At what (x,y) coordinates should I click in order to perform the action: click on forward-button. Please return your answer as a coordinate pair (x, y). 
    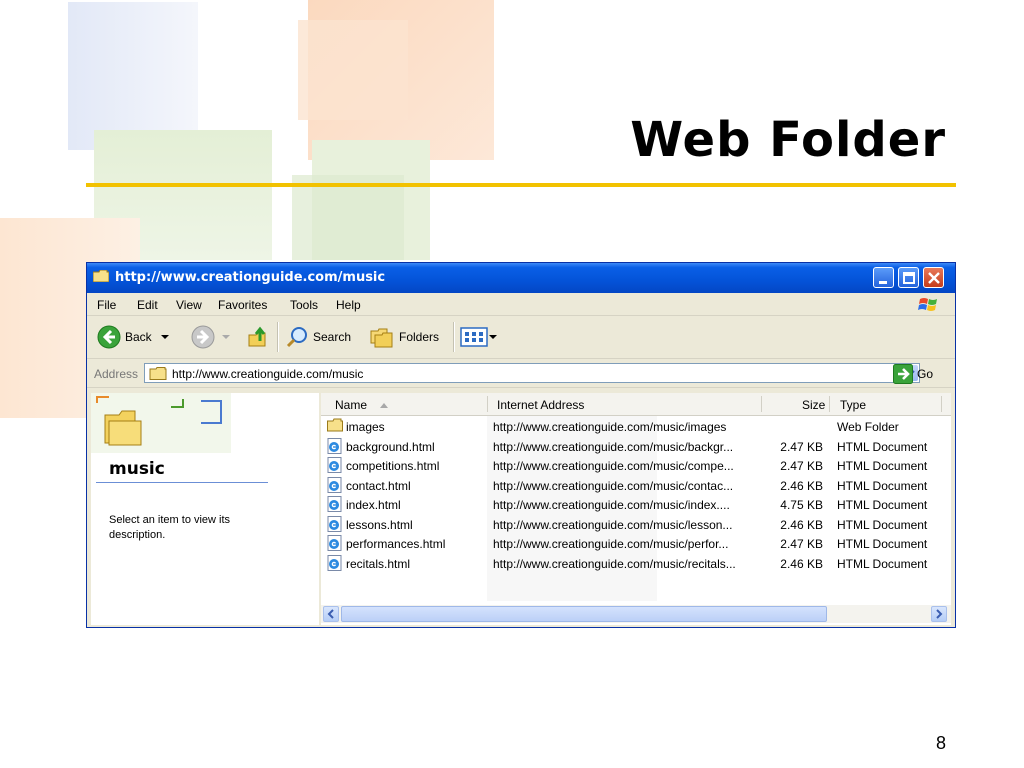
    Looking at the image, I should click on (212, 337).